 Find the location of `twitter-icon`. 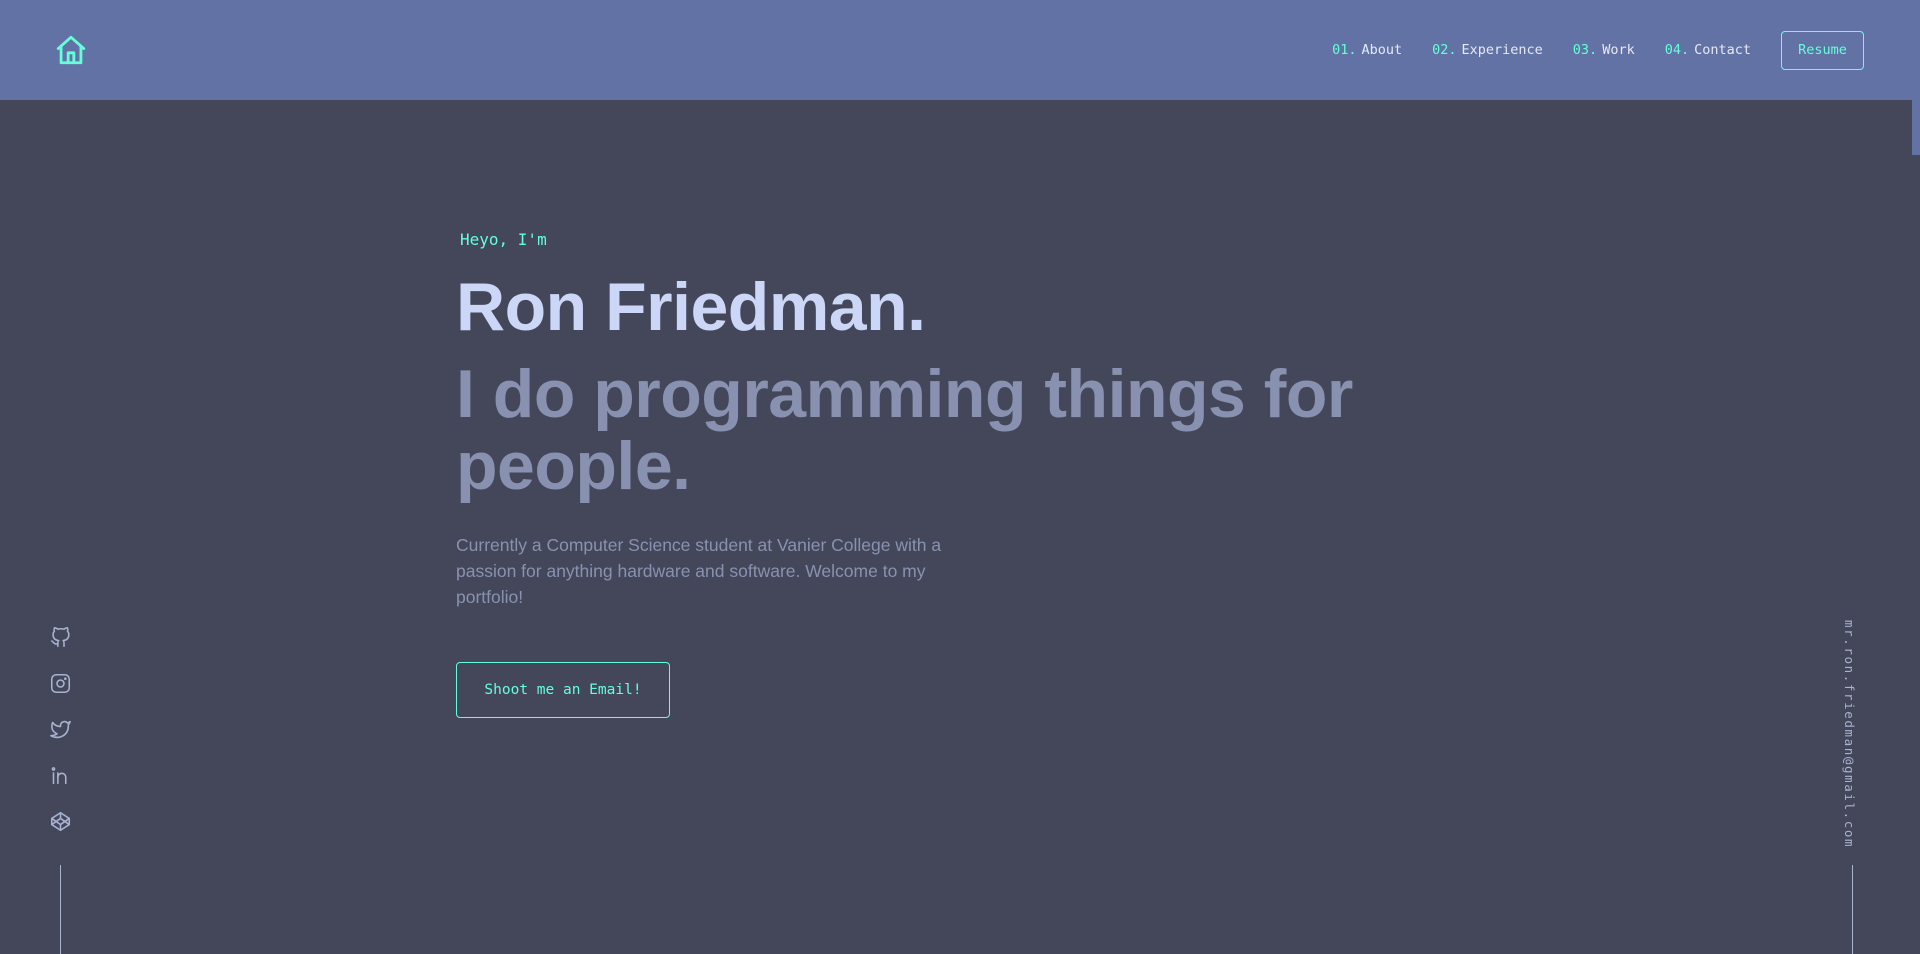

twitter-icon is located at coordinates (60, 729).